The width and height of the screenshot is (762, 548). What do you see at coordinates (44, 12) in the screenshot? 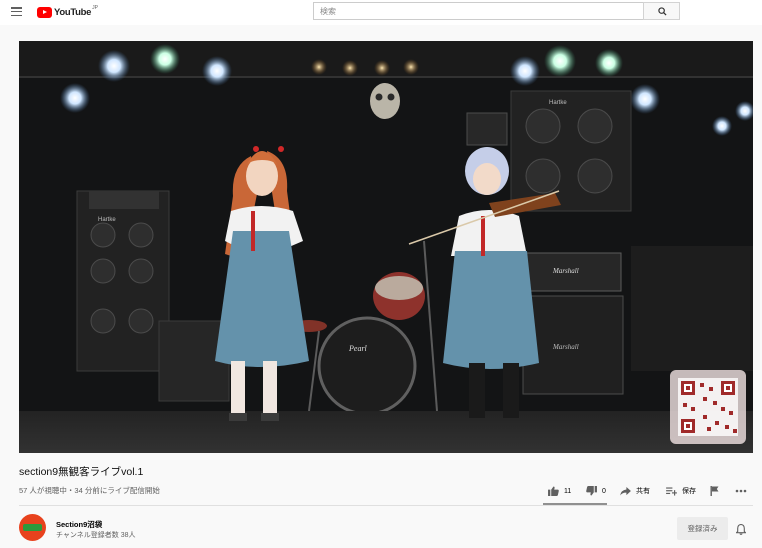
I see `play-logo-icon` at bounding box center [44, 12].